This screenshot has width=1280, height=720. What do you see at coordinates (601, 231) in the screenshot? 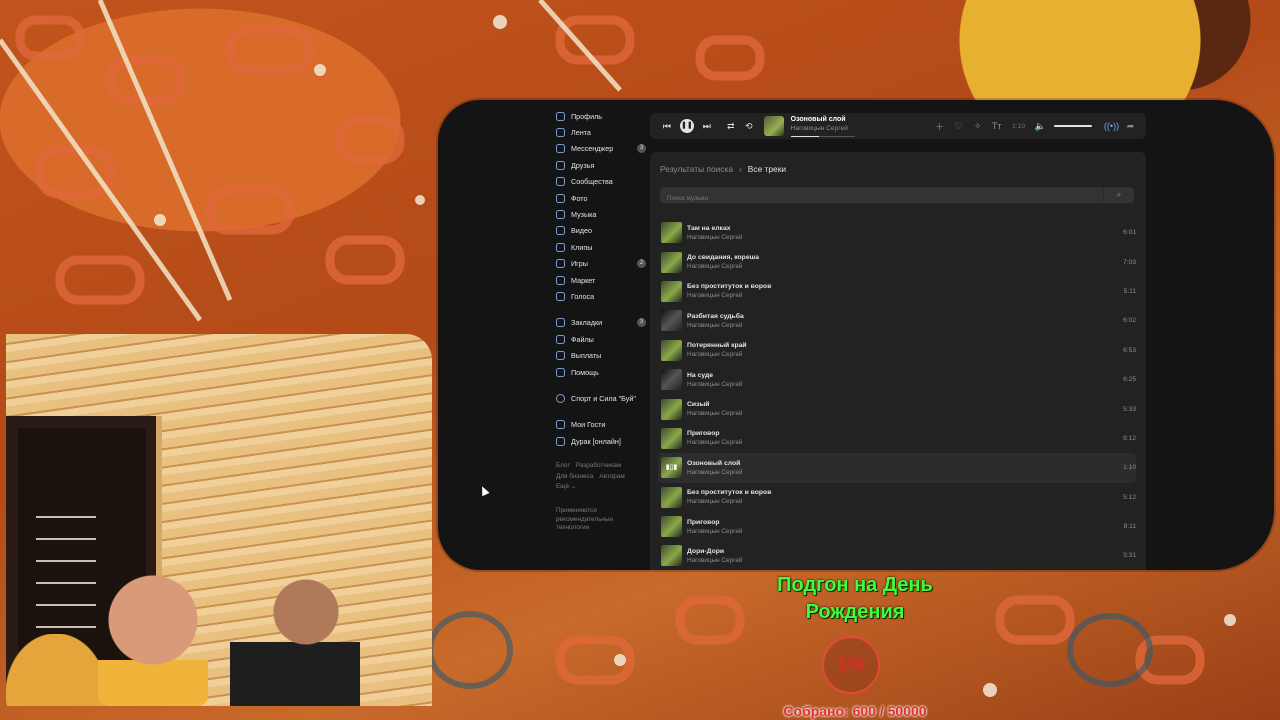
I see `sidebar-item-video: Видео` at bounding box center [601, 231].